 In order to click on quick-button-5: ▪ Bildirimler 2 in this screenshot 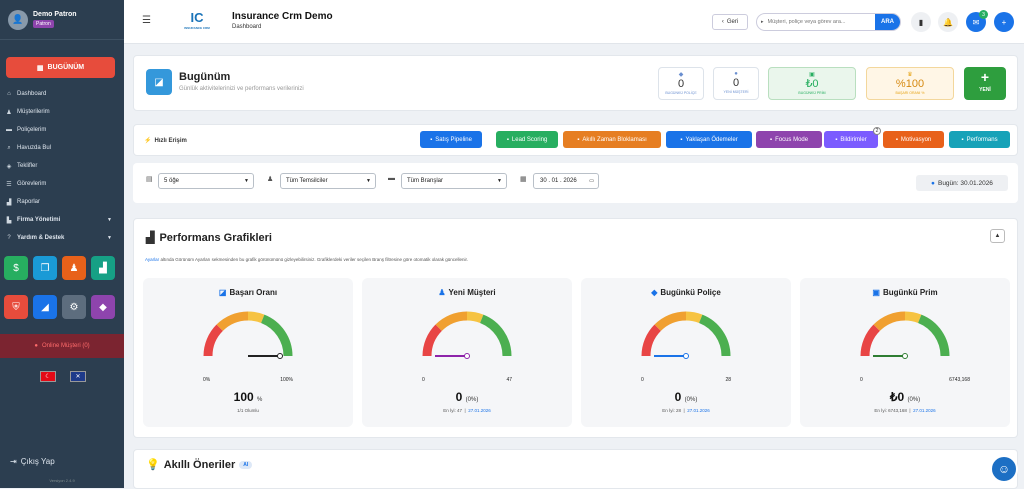, I will do `click(852, 137)`.